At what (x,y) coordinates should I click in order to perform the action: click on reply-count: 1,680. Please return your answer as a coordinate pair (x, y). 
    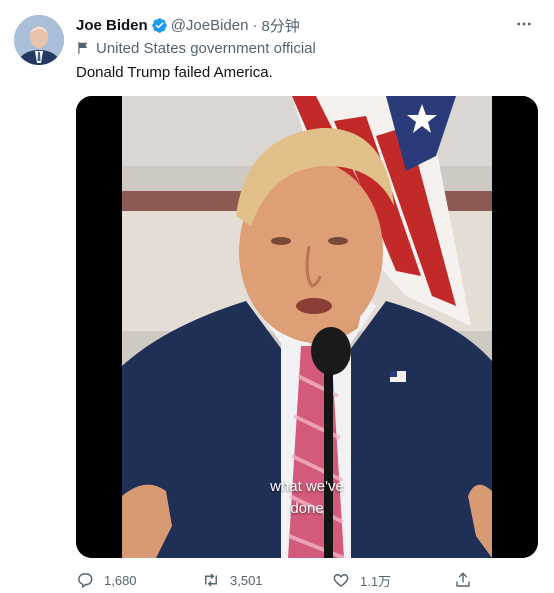
    Looking at the image, I should click on (120, 580).